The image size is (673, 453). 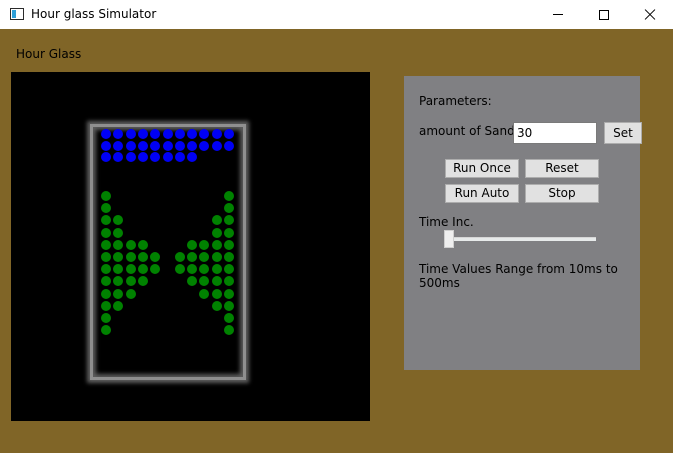 I want to click on close-icon, so click(x=650, y=15).